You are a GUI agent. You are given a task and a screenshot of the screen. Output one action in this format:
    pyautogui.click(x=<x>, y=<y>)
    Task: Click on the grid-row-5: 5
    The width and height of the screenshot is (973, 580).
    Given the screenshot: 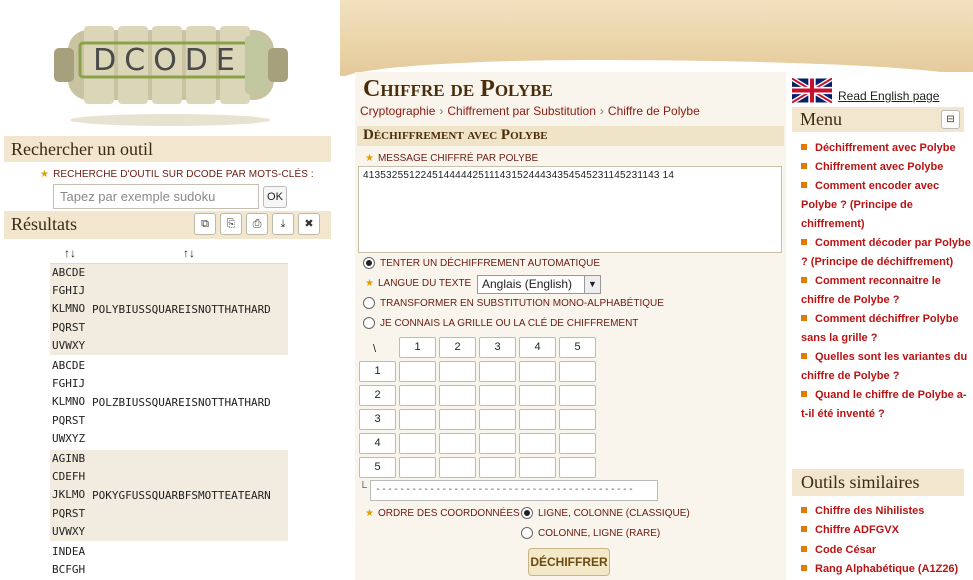 What is the action you would take?
    pyautogui.click(x=377, y=467)
    